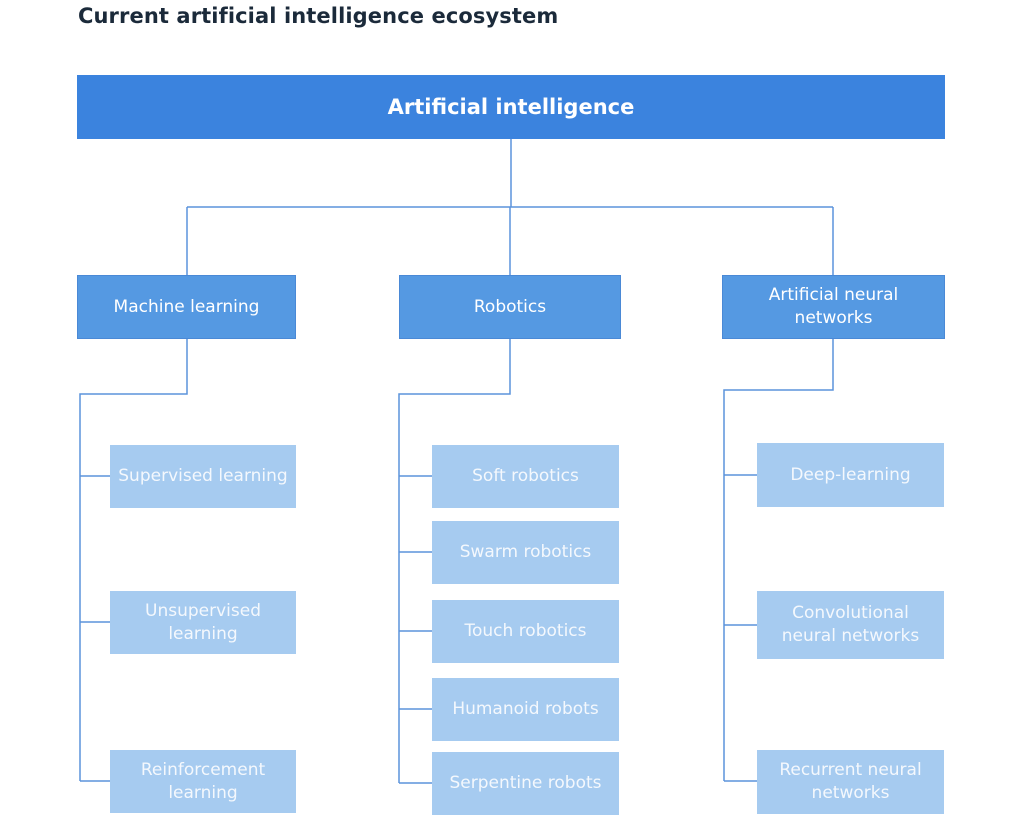  I want to click on node-touch-robotics: Touch robotics, so click(525, 631).